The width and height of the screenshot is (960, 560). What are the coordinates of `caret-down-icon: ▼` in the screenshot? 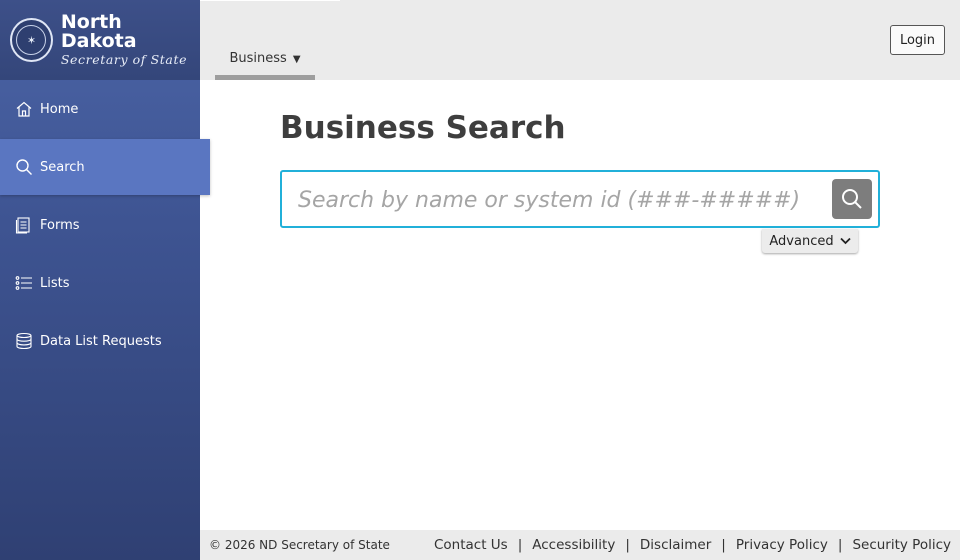 It's located at (296, 59).